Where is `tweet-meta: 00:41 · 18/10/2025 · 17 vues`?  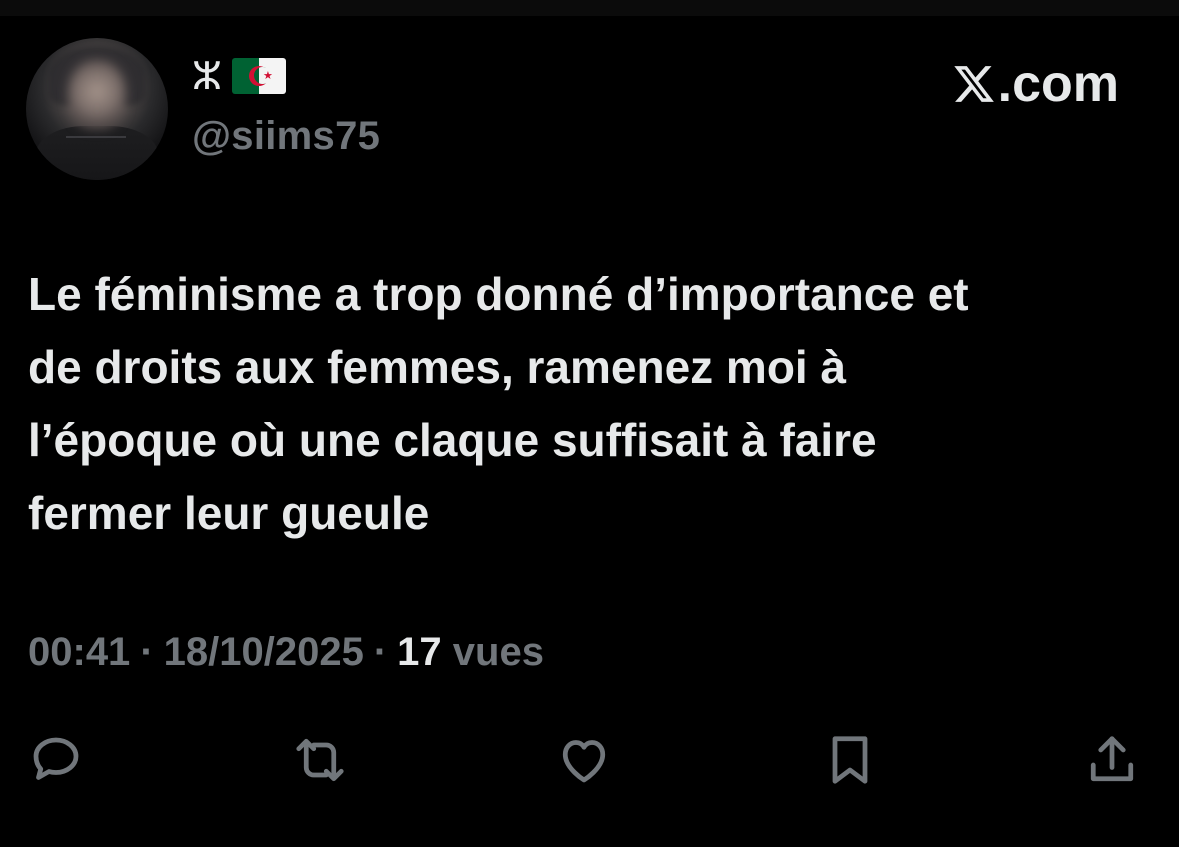
tweet-meta: 00:41 · 18/10/2025 · 17 vues is located at coordinates (286, 652).